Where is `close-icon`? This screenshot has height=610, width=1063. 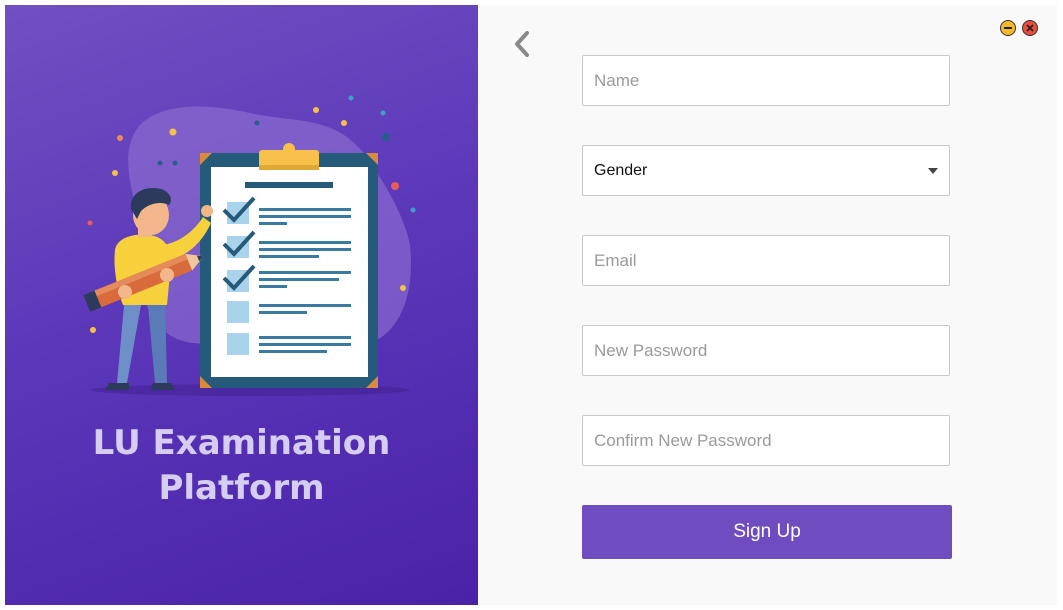
close-icon is located at coordinates (1030, 28).